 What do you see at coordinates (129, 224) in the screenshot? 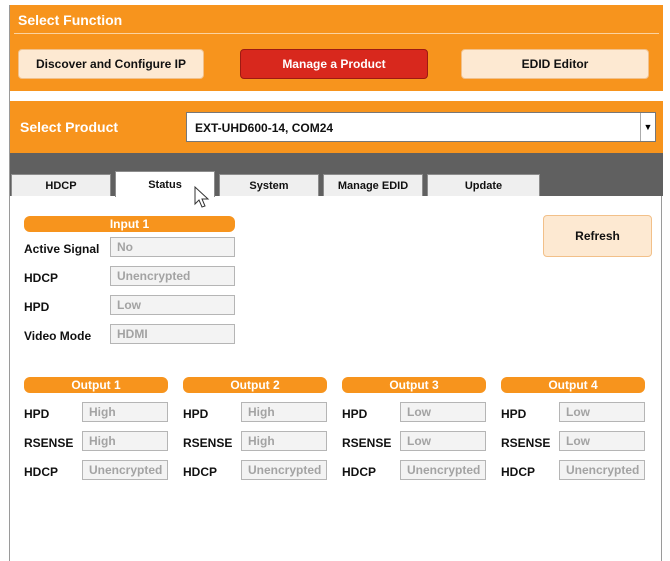
I see `input-1-header: Input 1` at bounding box center [129, 224].